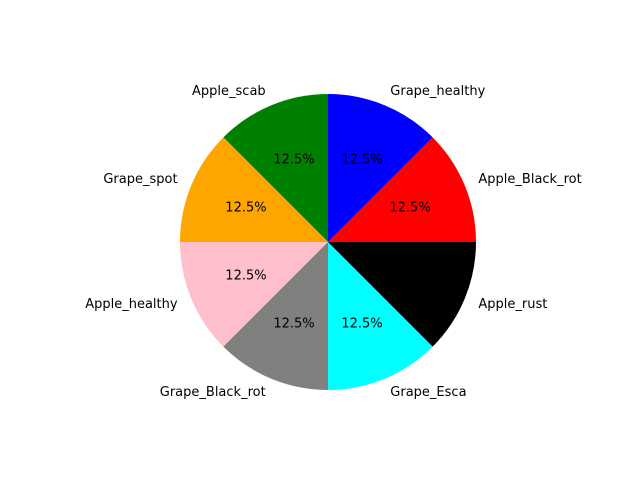 This screenshot has height=480, width=640. Describe the element at coordinates (131, 304) in the screenshot. I see `slice-label-apple-healthy: Apple_healthy` at that location.